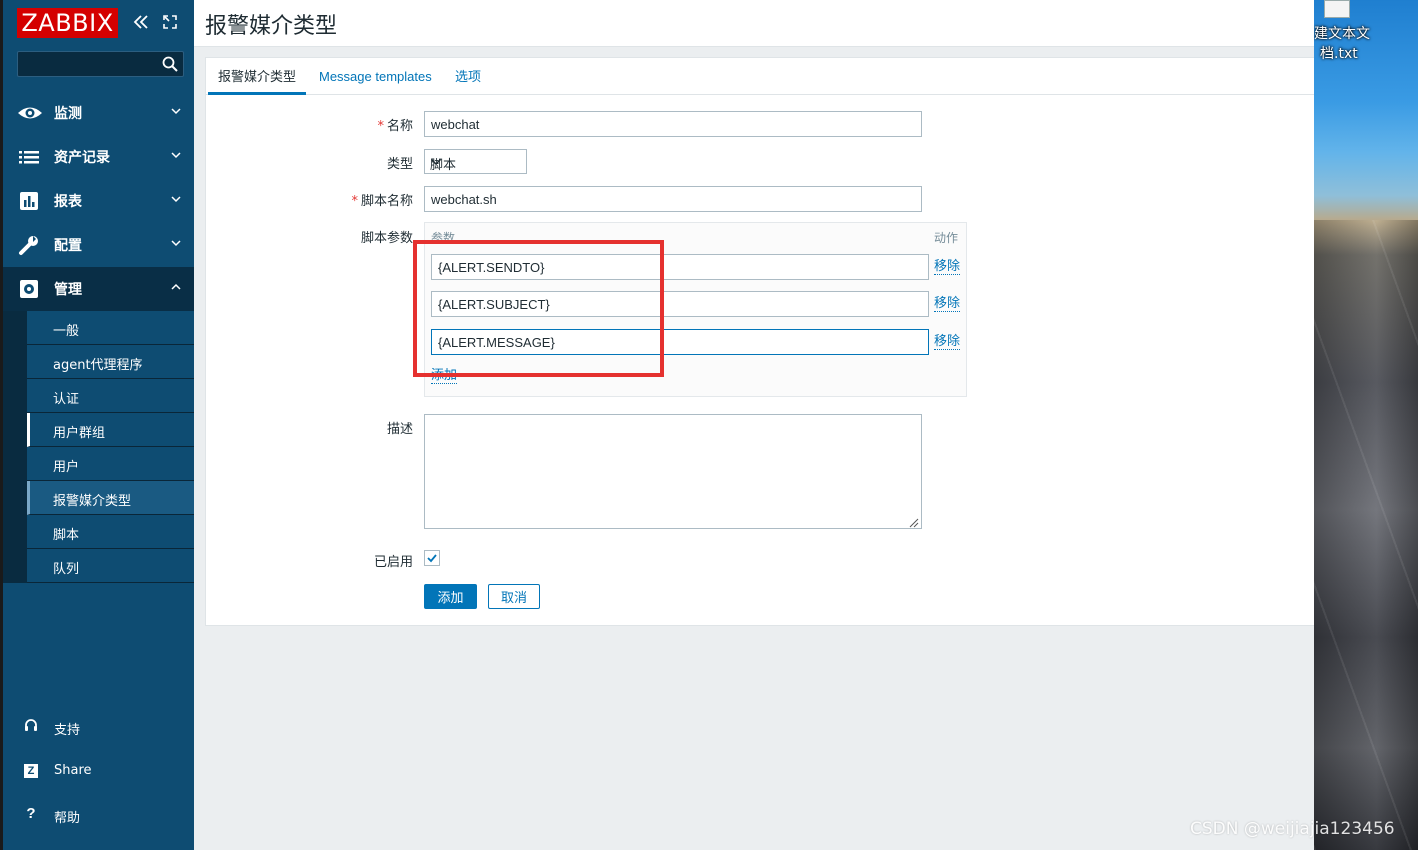  Describe the element at coordinates (110, 464) in the screenshot. I see `submenu-item-users: 用户` at that location.